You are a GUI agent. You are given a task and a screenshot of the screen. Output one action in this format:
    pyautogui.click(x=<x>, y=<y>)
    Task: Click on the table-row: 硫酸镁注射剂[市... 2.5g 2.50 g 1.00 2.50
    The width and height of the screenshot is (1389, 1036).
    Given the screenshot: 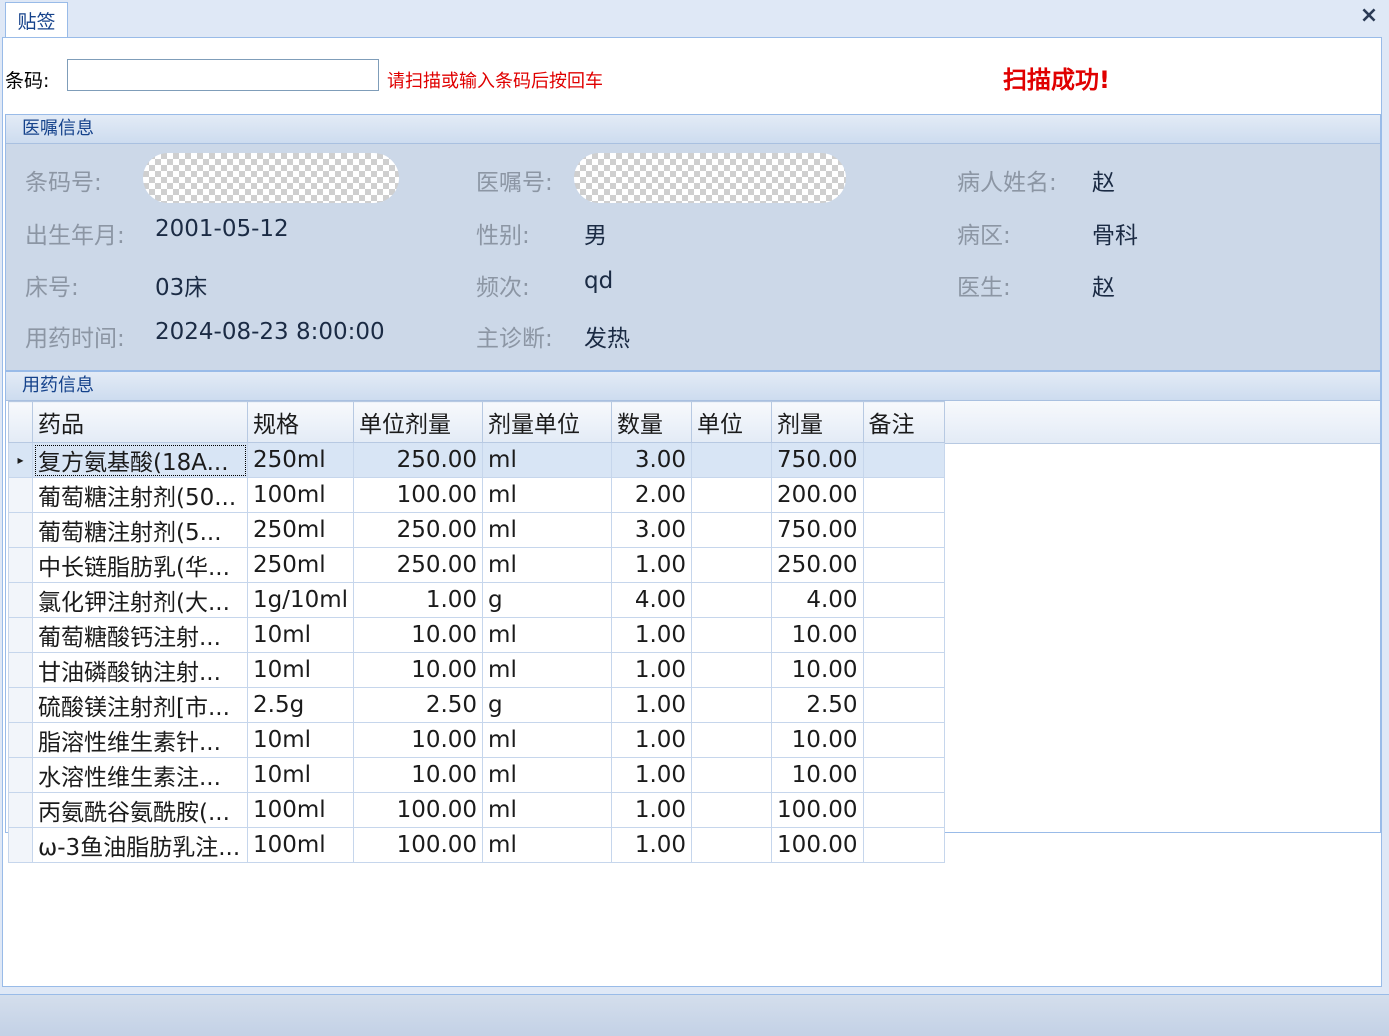 What is the action you would take?
    pyautogui.click(x=476, y=705)
    